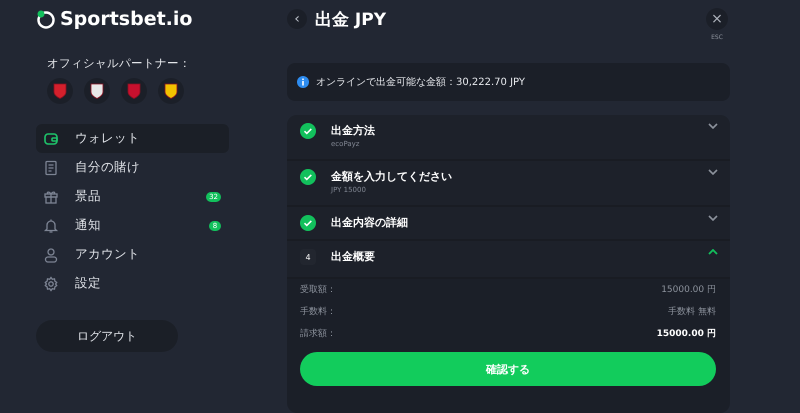  I want to click on step-title: 出金概要, so click(353, 256).